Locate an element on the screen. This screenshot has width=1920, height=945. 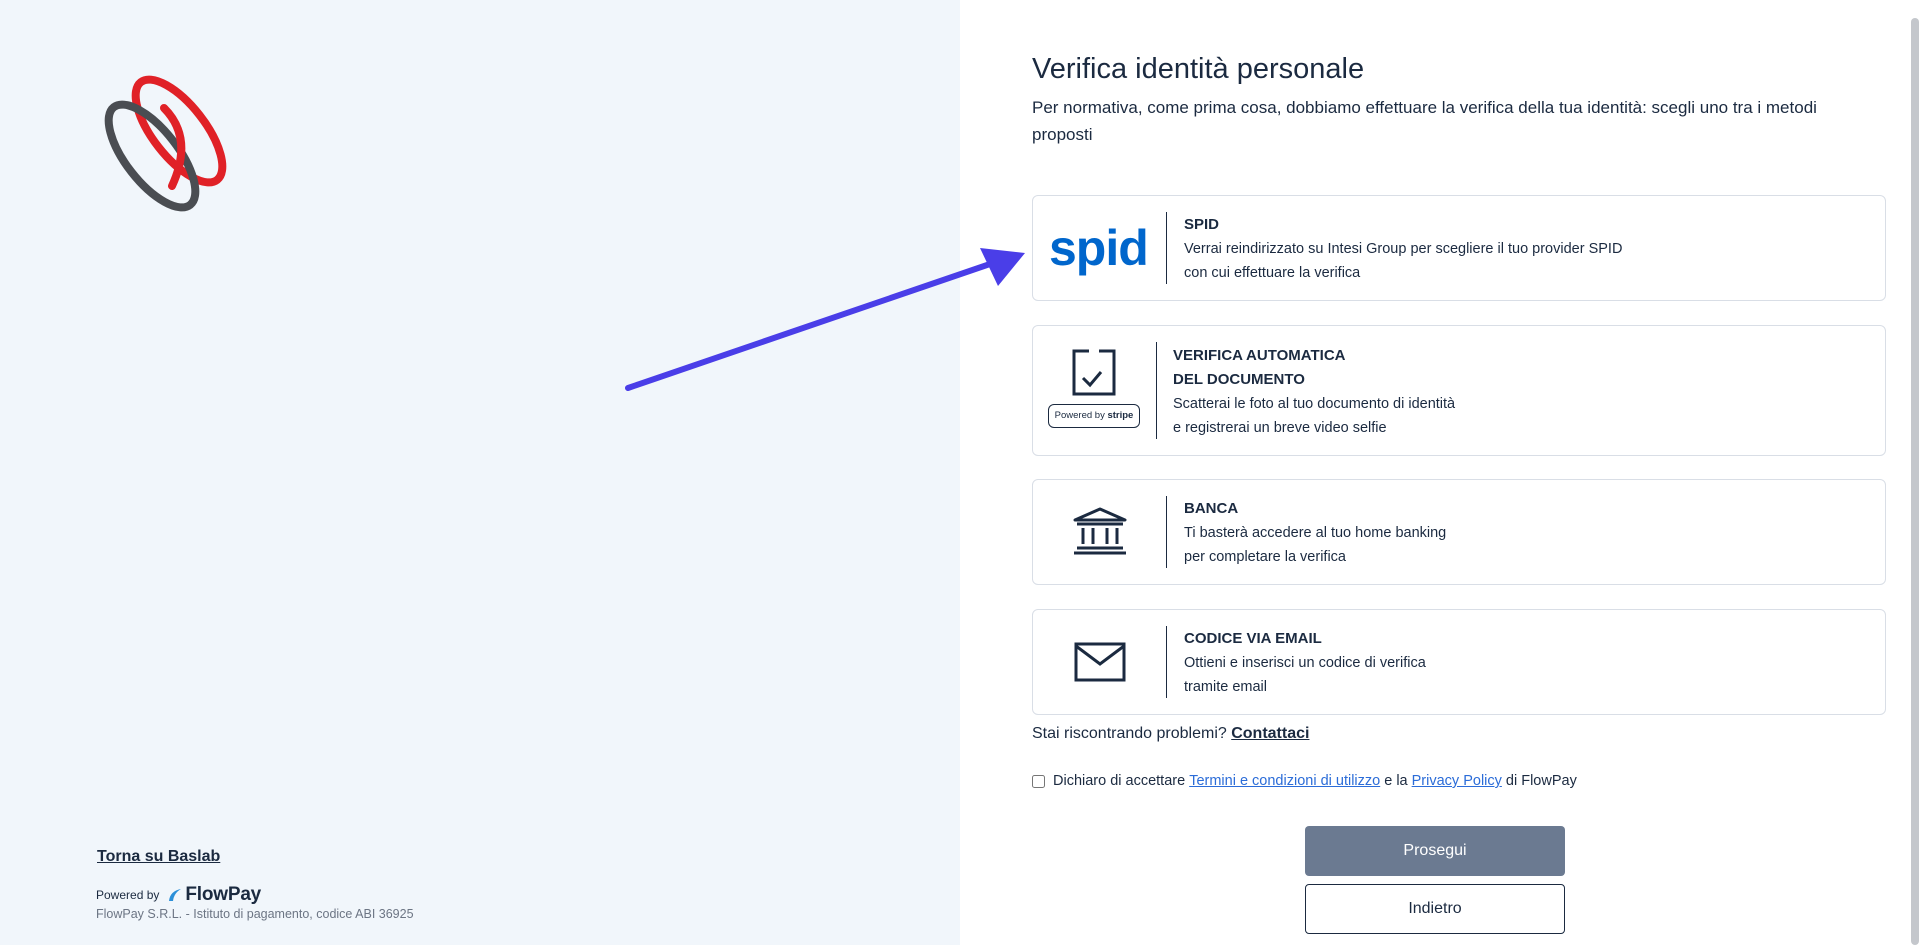
option-description: per completare la verifica is located at coordinates (1265, 557).